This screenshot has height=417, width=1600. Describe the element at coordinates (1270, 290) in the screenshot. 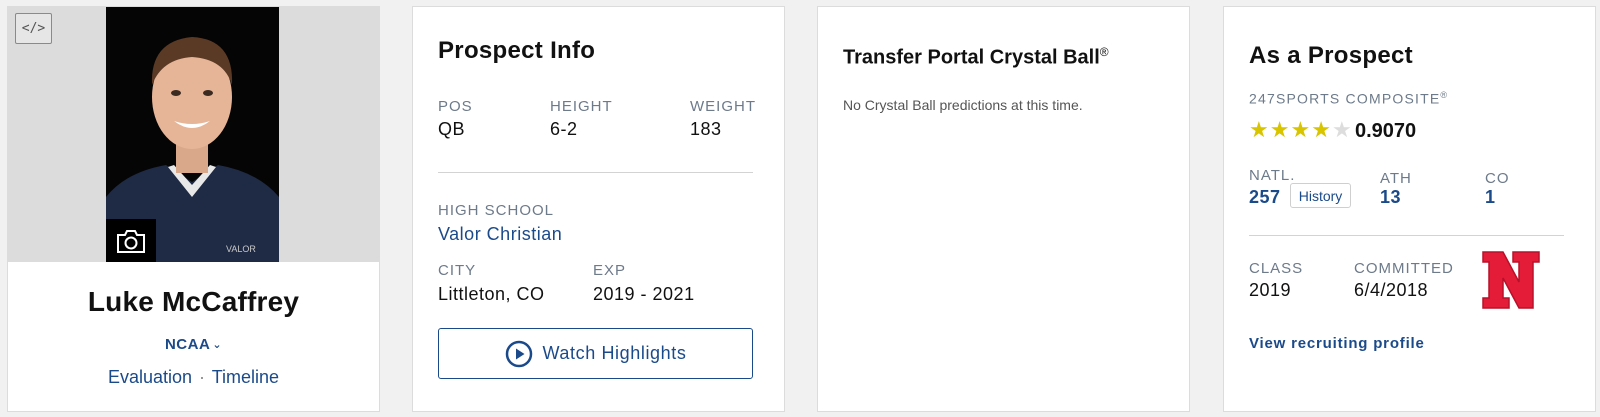

I see `class-value: 2019` at that location.